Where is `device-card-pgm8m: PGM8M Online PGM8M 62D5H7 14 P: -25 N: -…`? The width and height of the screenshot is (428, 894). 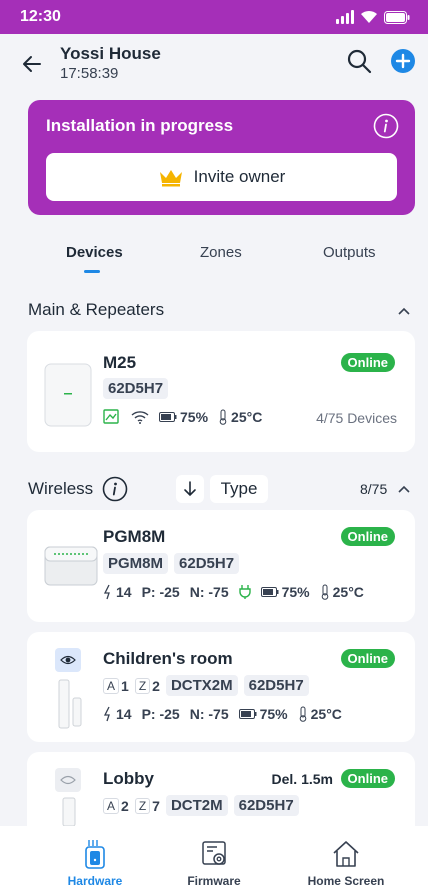
device-card-pgm8m: PGM8M Online PGM8M 62D5H7 14 P: -25 N: -… is located at coordinates (221, 566).